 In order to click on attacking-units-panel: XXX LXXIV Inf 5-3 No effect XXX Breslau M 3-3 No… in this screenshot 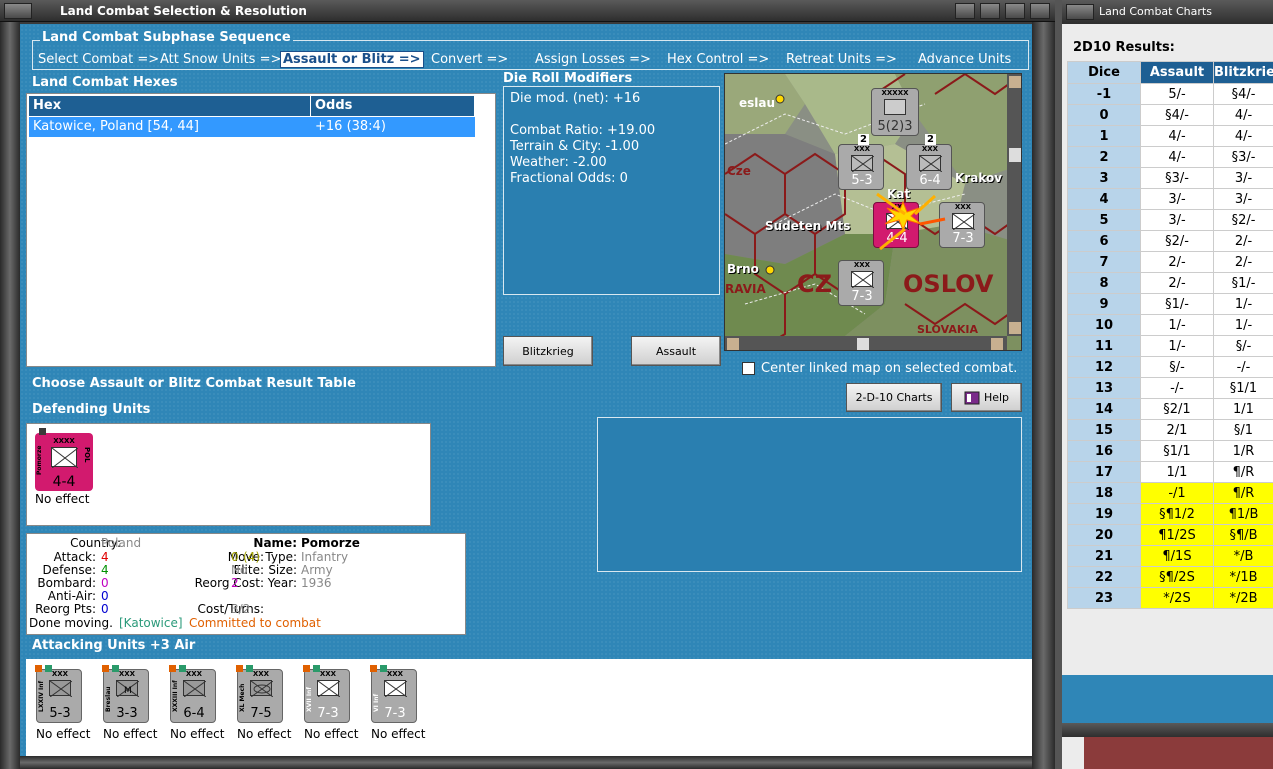, I will do `click(529, 707)`.